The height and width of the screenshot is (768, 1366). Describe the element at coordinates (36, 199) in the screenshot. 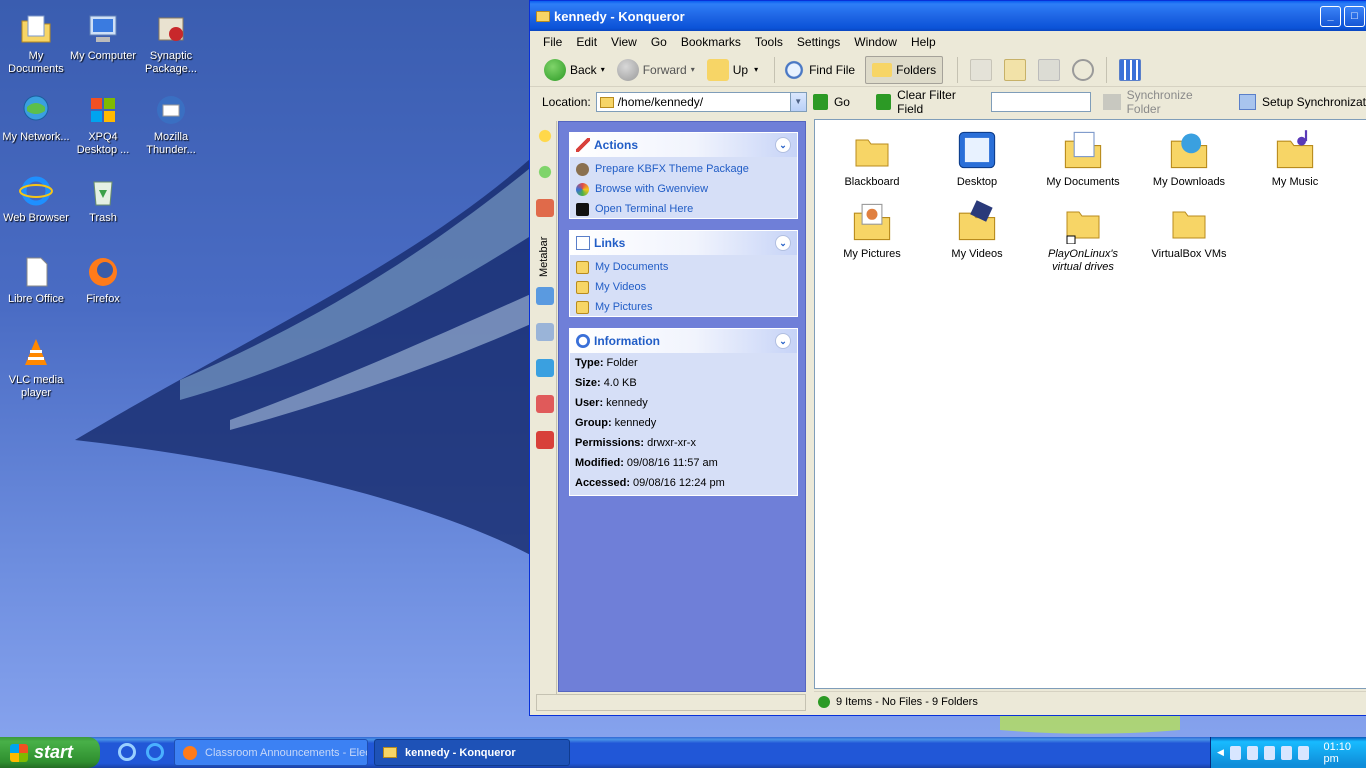

I see `desktop-icon-web-browser: Web Browser` at that location.